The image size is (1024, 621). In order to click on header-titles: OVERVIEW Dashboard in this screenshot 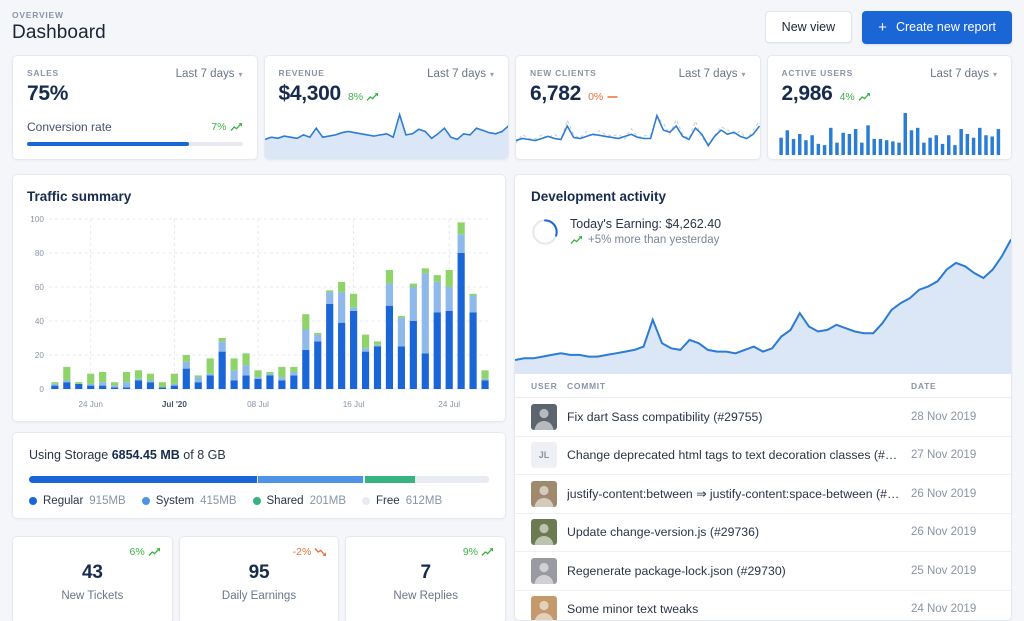, I will do `click(59, 27)`.